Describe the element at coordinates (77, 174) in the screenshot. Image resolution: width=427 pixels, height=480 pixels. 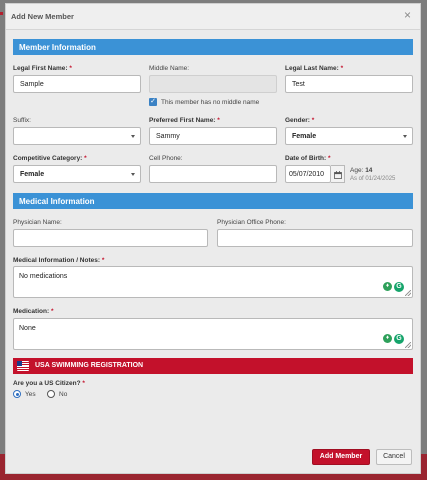
I see `competitive-category-select: Female` at that location.